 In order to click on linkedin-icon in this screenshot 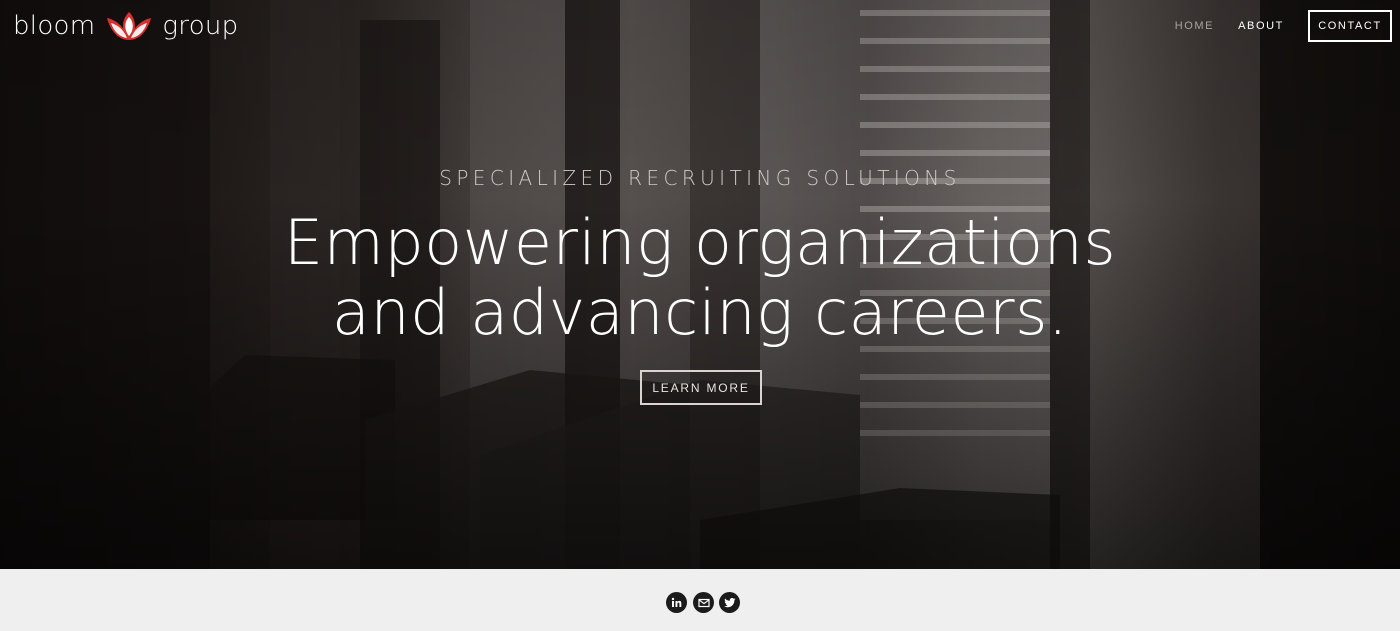, I will do `click(676, 602)`.